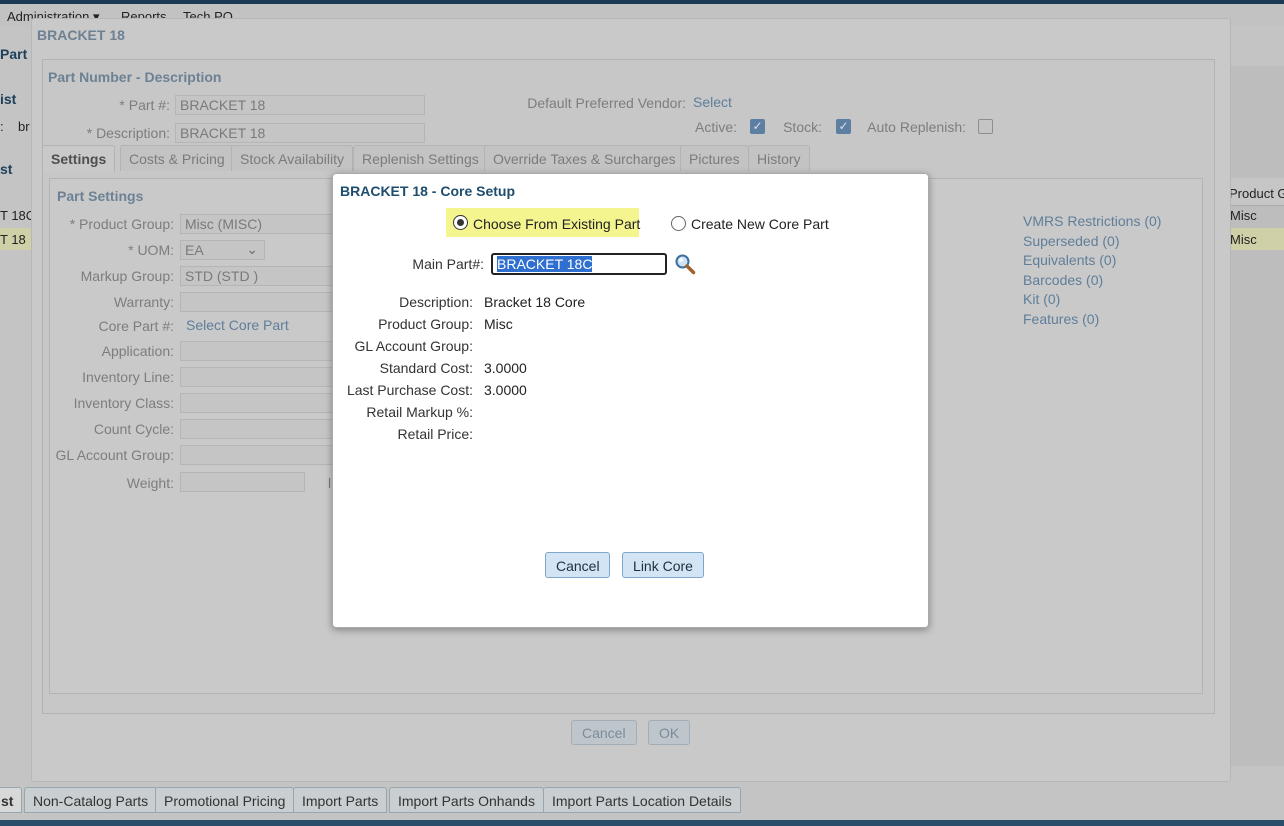  I want to click on bottom-tab-promotional-pricing: Promotional Pricing, so click(225, 800).